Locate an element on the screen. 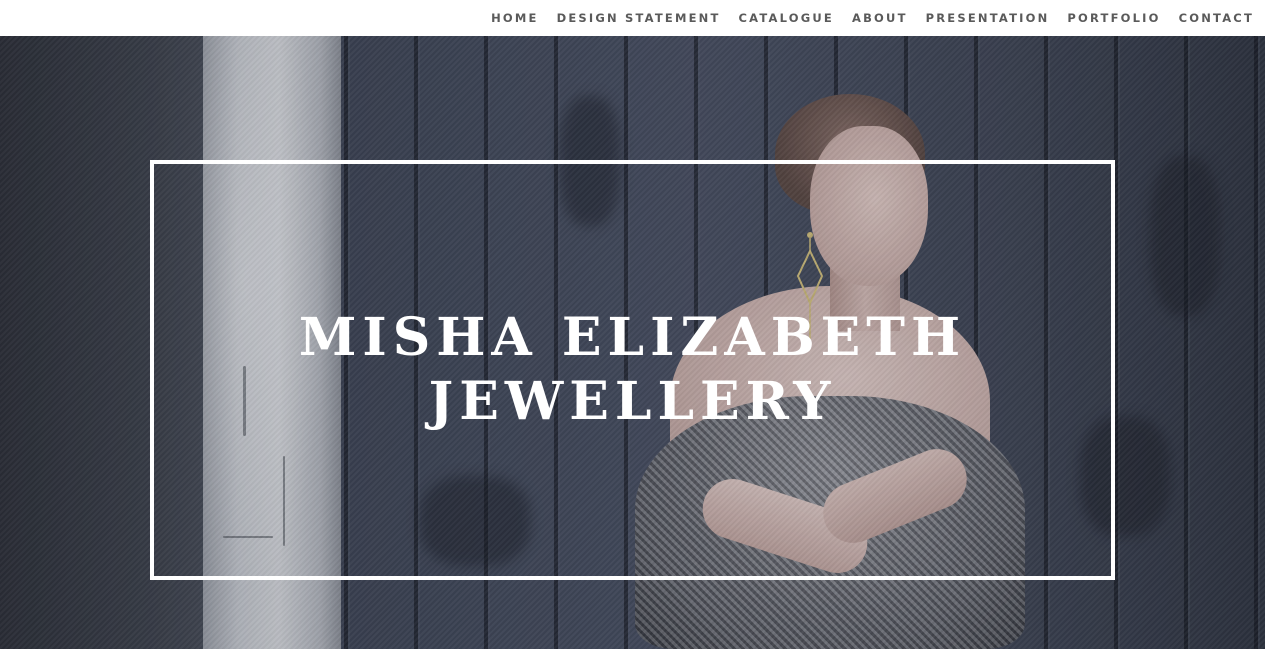  nav-item-portfolio: PORTFOLIO is located at coordinates (1113, 18).